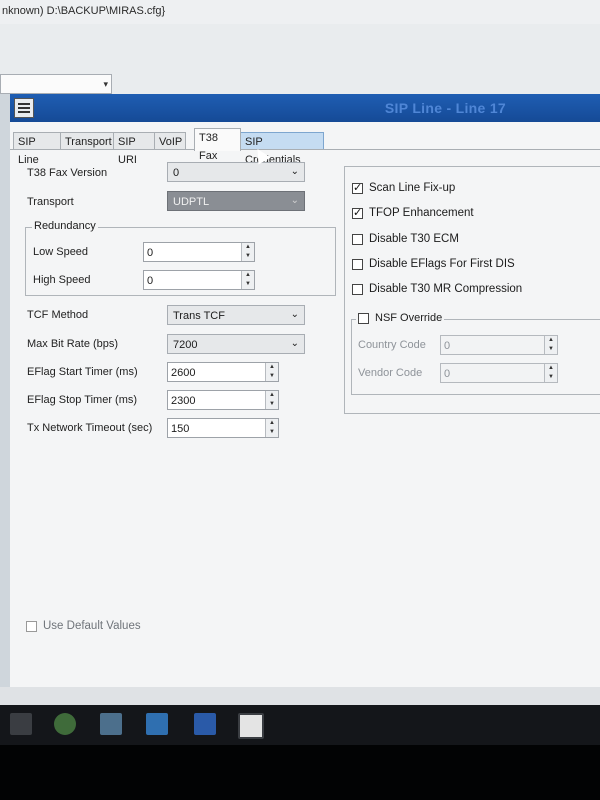  I want to click on country-code-value: 0, so click(447, 346).